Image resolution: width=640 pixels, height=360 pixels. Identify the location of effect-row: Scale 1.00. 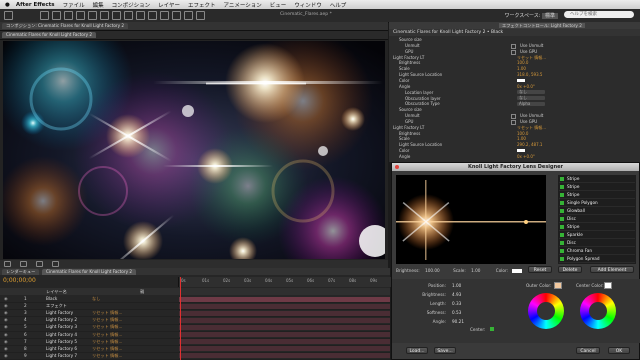
(514, 138).